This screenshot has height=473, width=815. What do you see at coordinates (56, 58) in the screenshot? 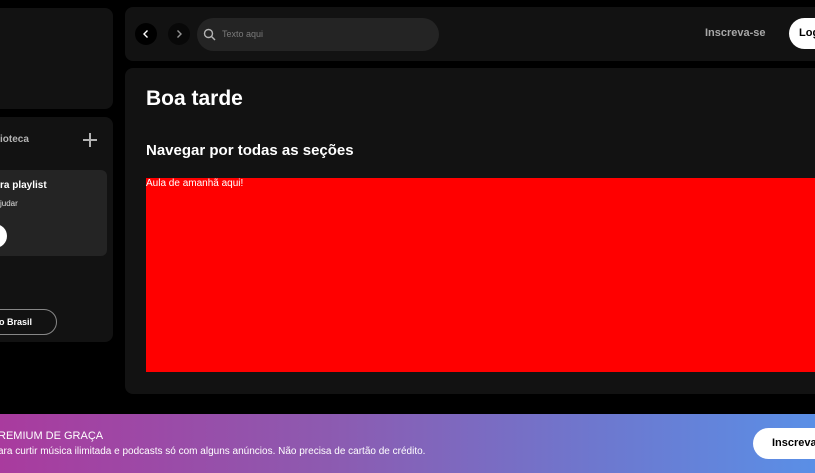
I see `sidebar-home-panel` at bounding box center [56, 58].